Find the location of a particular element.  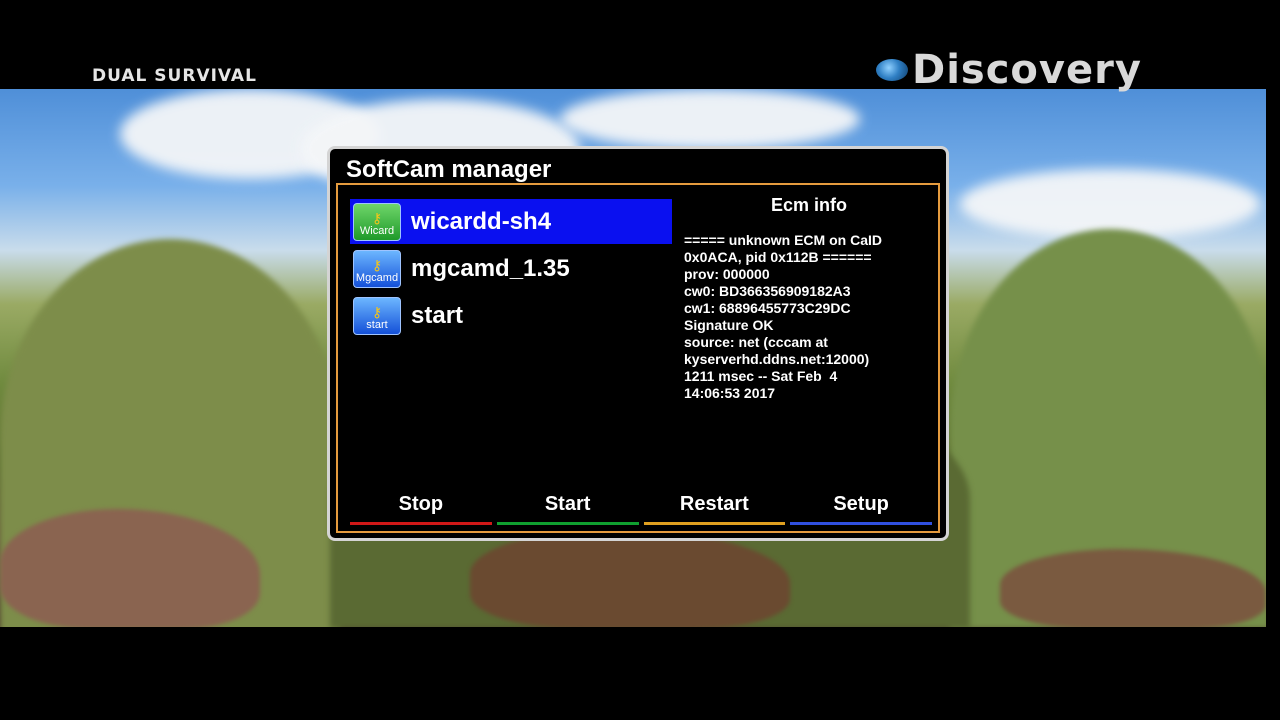

ecm-title: Ecm info is located at coordinates (808, 205).